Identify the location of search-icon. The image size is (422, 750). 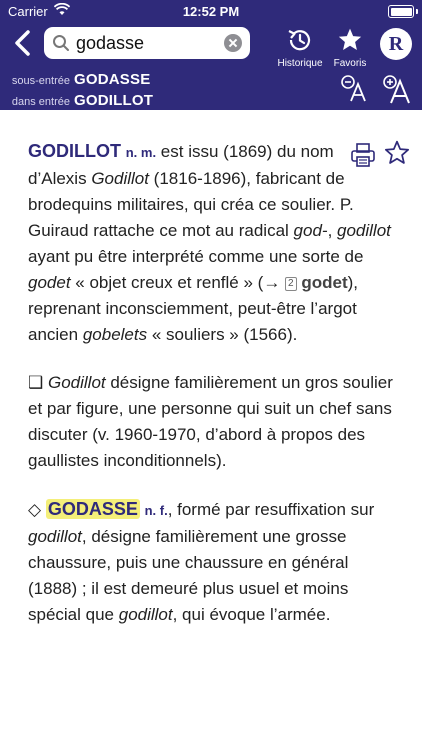
(61, 43).